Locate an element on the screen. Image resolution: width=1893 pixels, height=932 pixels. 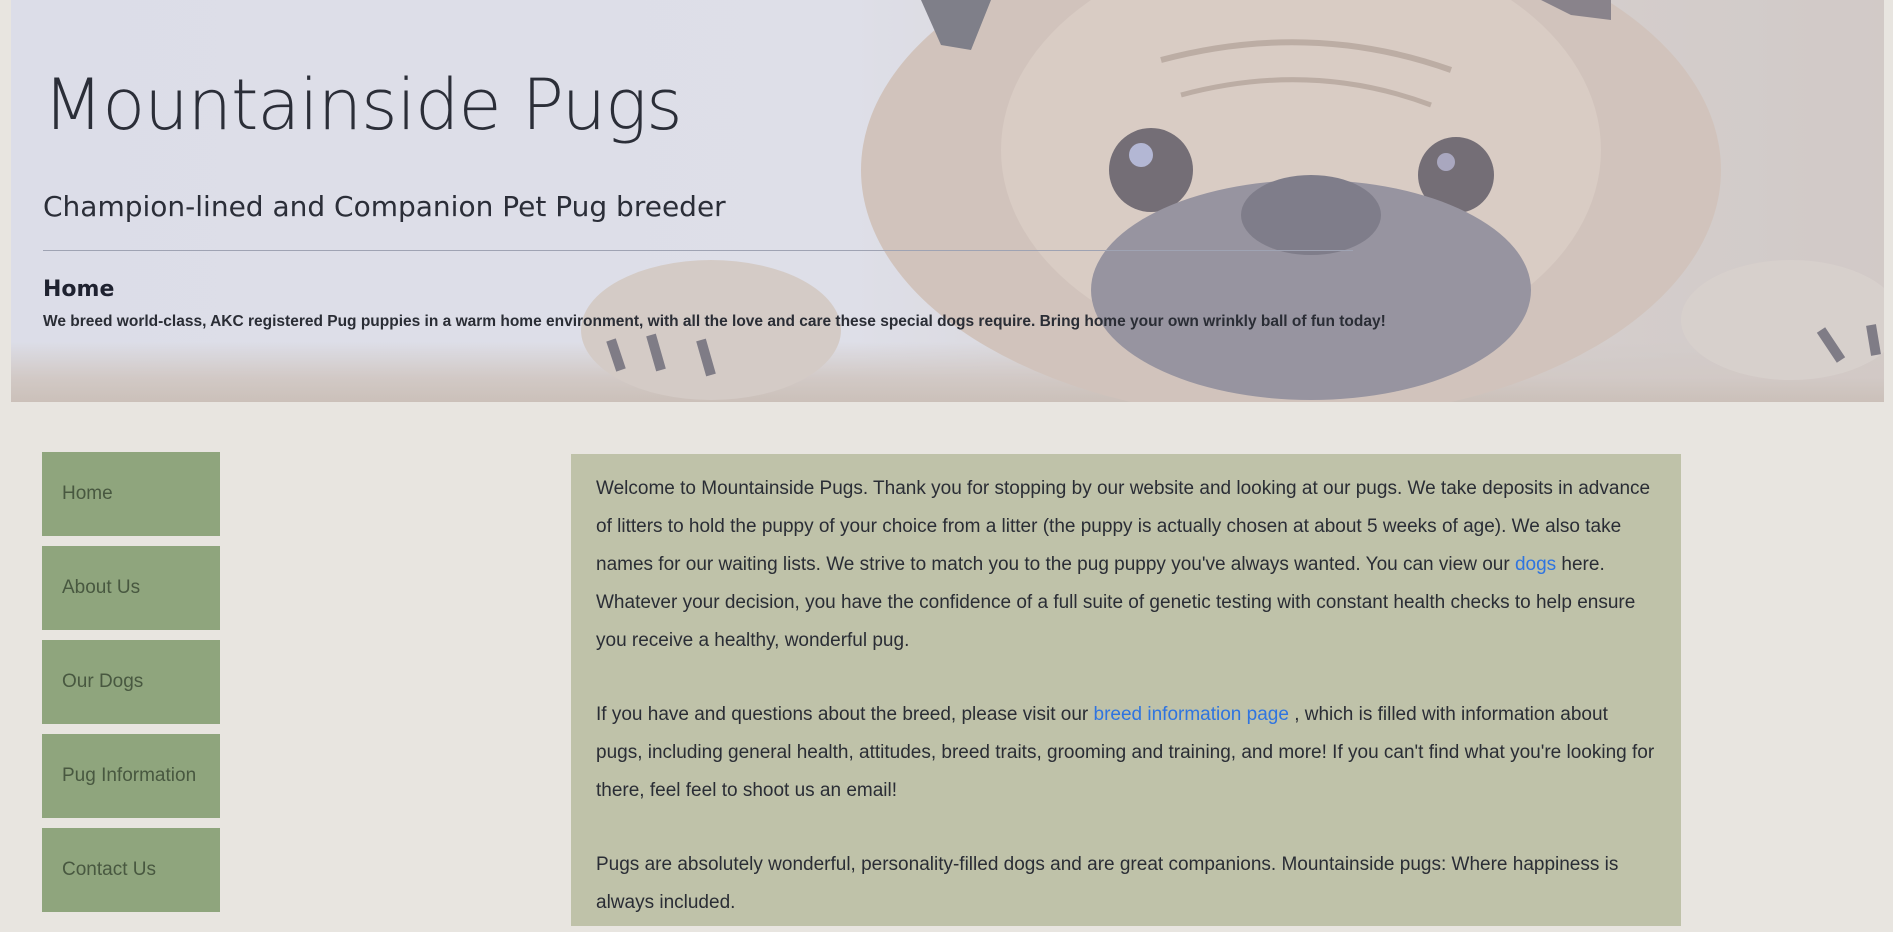
nav-item-home: Home is located at coordinates (131, 494).